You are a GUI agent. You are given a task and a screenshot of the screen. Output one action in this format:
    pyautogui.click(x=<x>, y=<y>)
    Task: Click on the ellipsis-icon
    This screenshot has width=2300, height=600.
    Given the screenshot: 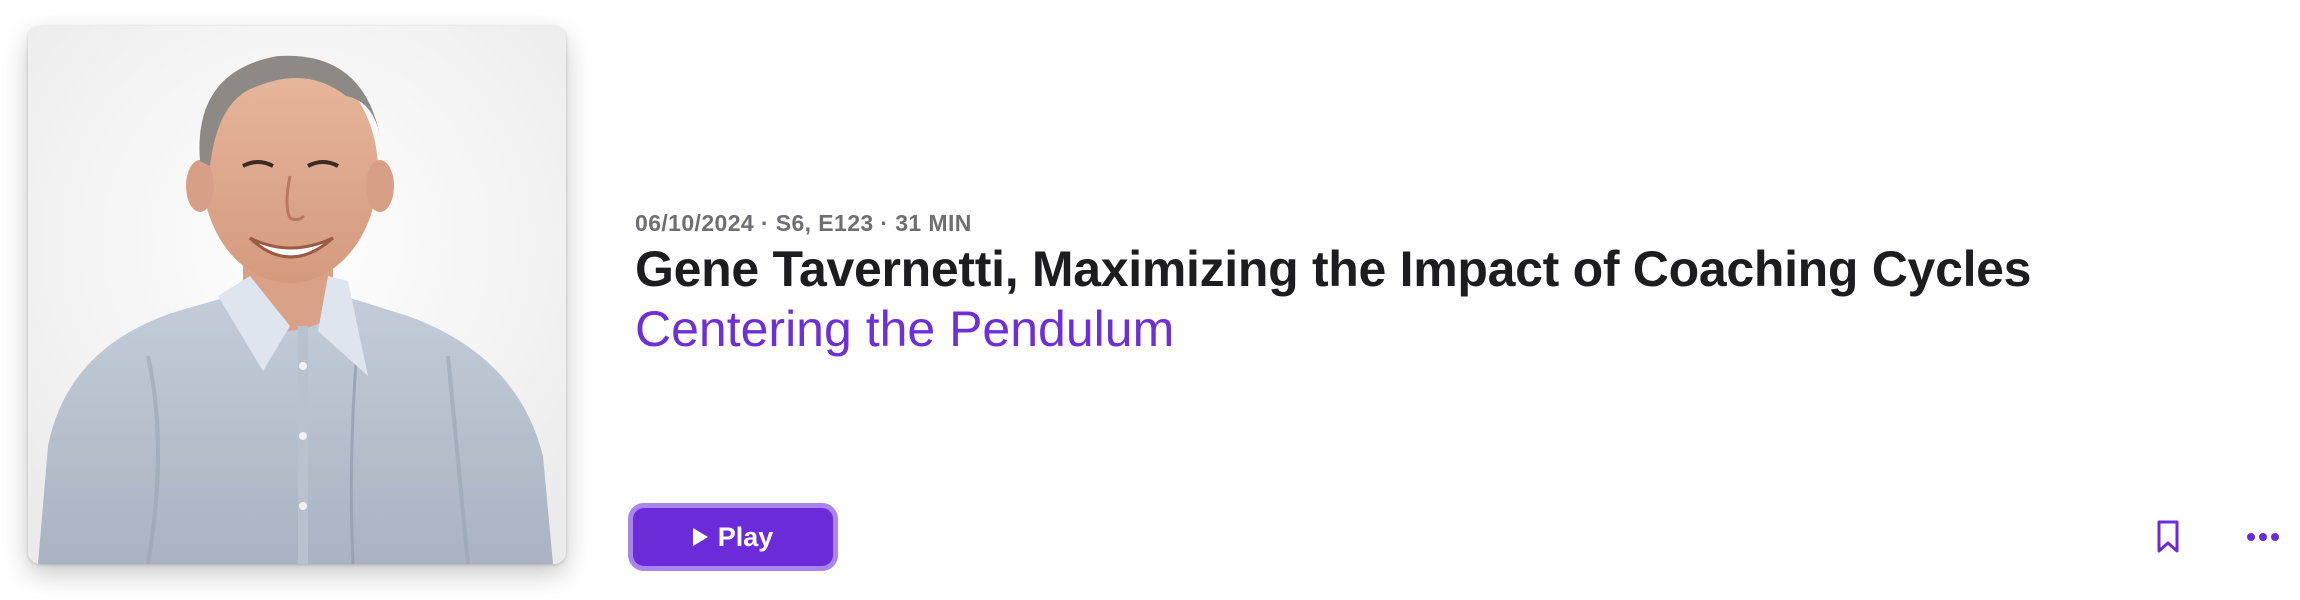 What is the action you would take?
    pyautogui.click(x=2263, y=537)
    